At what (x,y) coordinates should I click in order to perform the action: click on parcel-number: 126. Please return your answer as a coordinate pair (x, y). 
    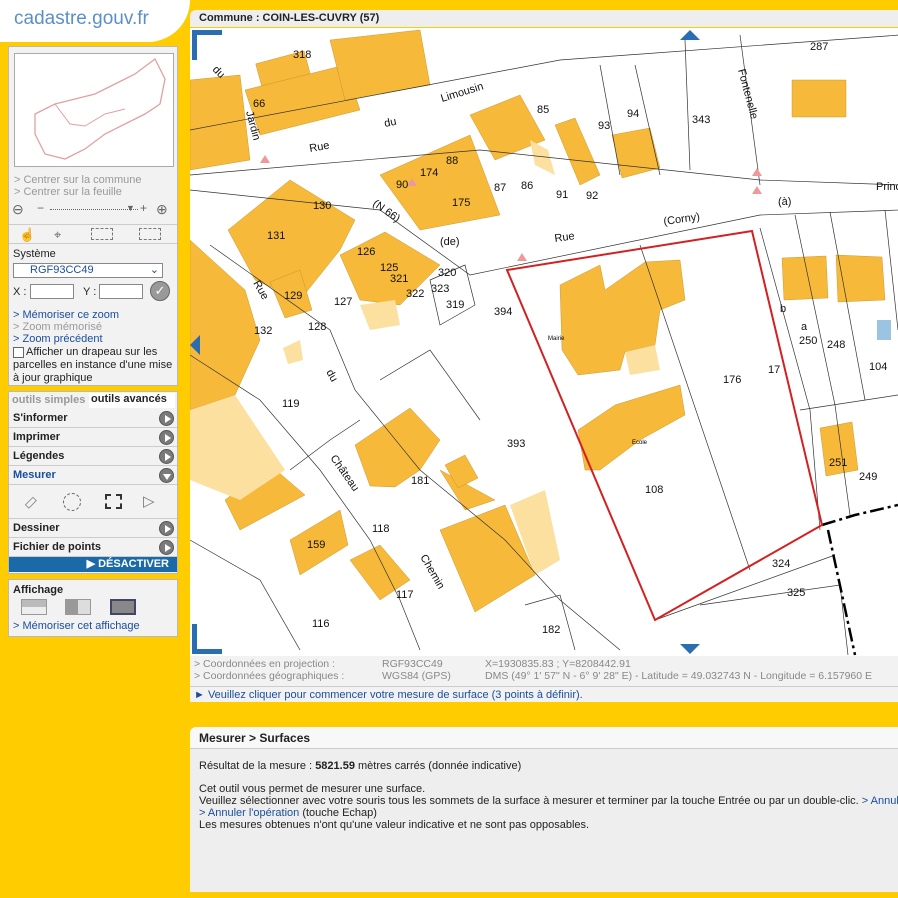
    Looking at the image, I should click on (366, 252).